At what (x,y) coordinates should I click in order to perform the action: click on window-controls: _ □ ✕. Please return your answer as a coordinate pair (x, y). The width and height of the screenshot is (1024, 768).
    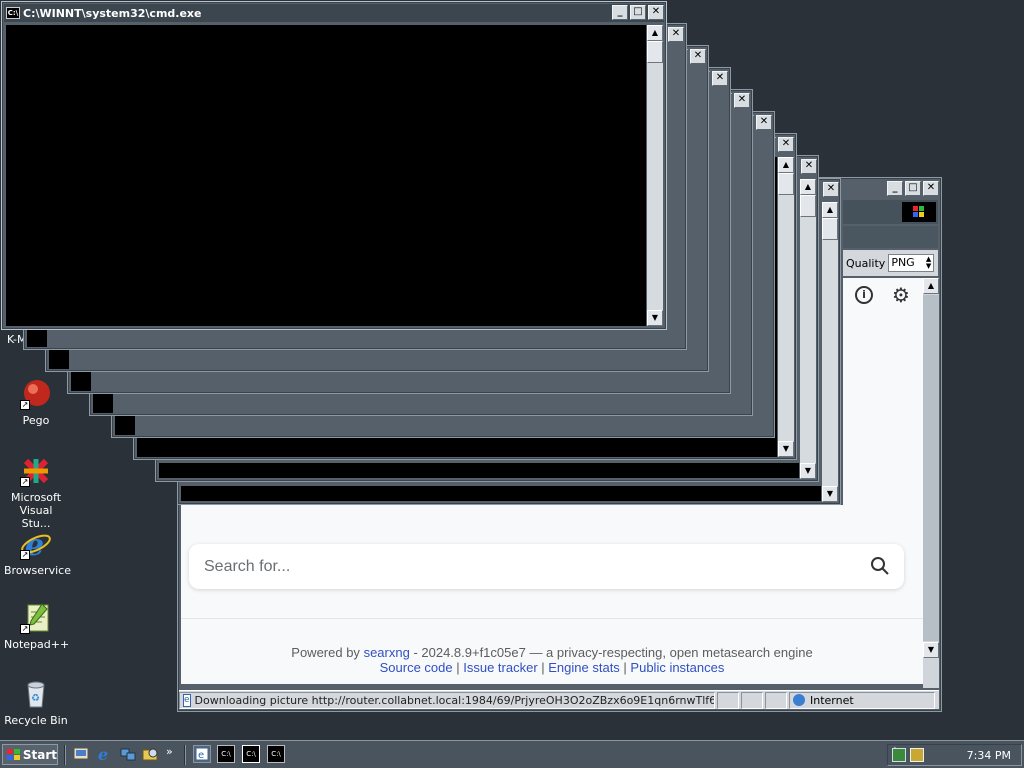
    Looking at the image, I should click on (638, 12).